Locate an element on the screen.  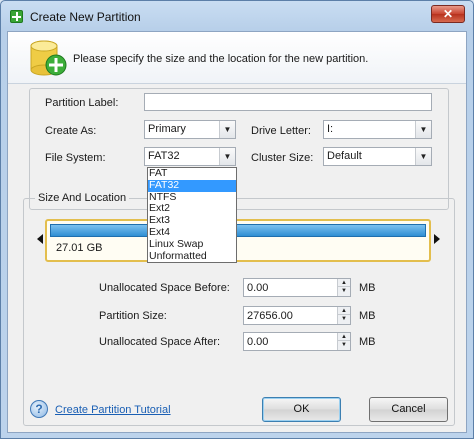
unallocated-after-stepper: 0.00 ▲ ▼ is located at coordinates (297, 341).